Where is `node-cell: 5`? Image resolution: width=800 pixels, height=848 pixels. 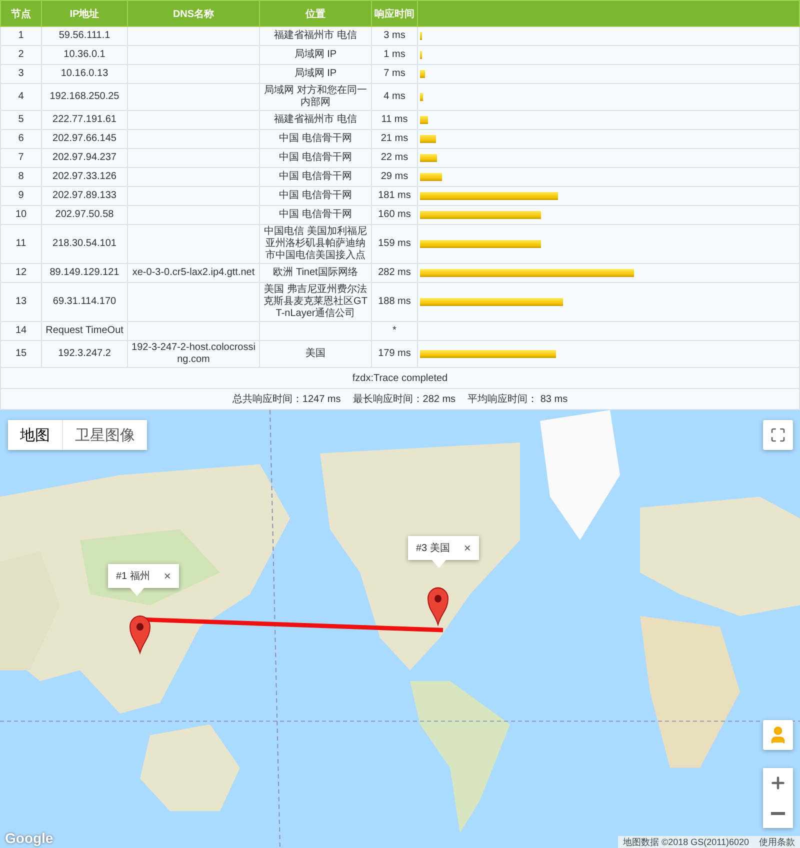
node-cell: 5 is located at coordinates (21, 120).